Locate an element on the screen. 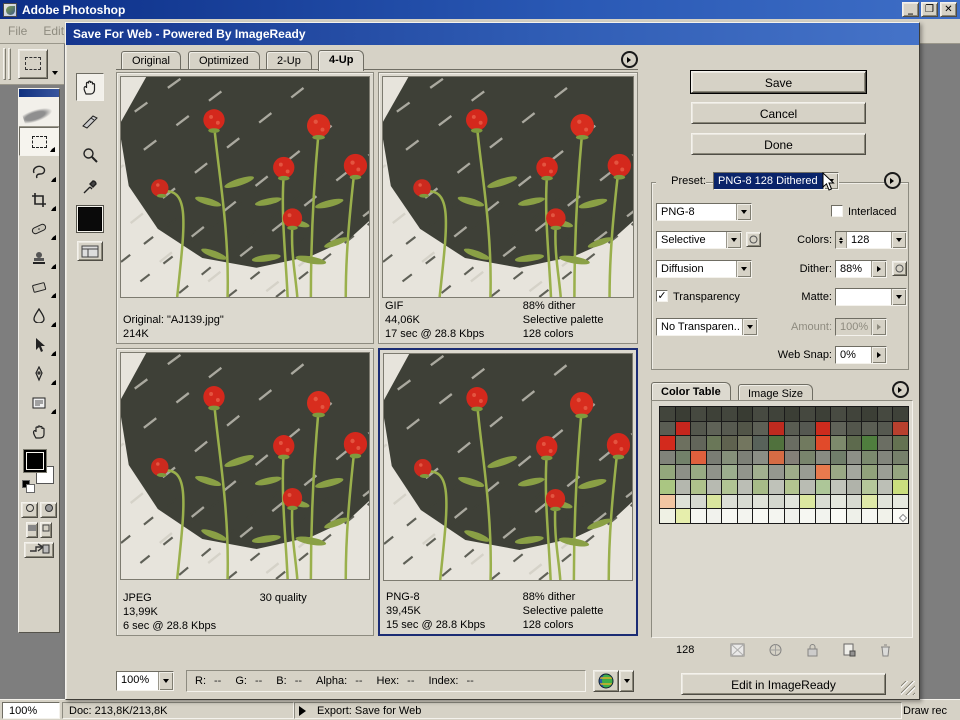 The image size is (960, 720). slice-select-tool is located at coordinates (90, 121).